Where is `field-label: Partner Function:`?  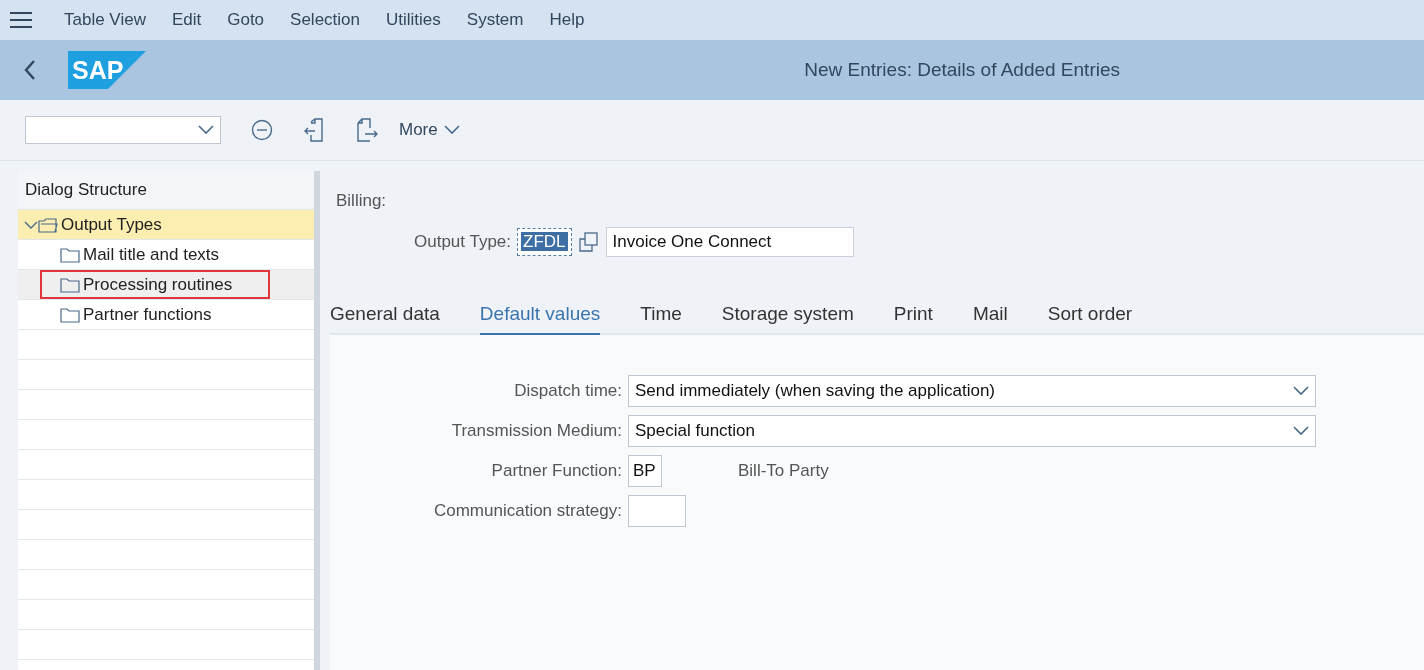 field-label: Partner Function: is located at coordinates (556, 471).